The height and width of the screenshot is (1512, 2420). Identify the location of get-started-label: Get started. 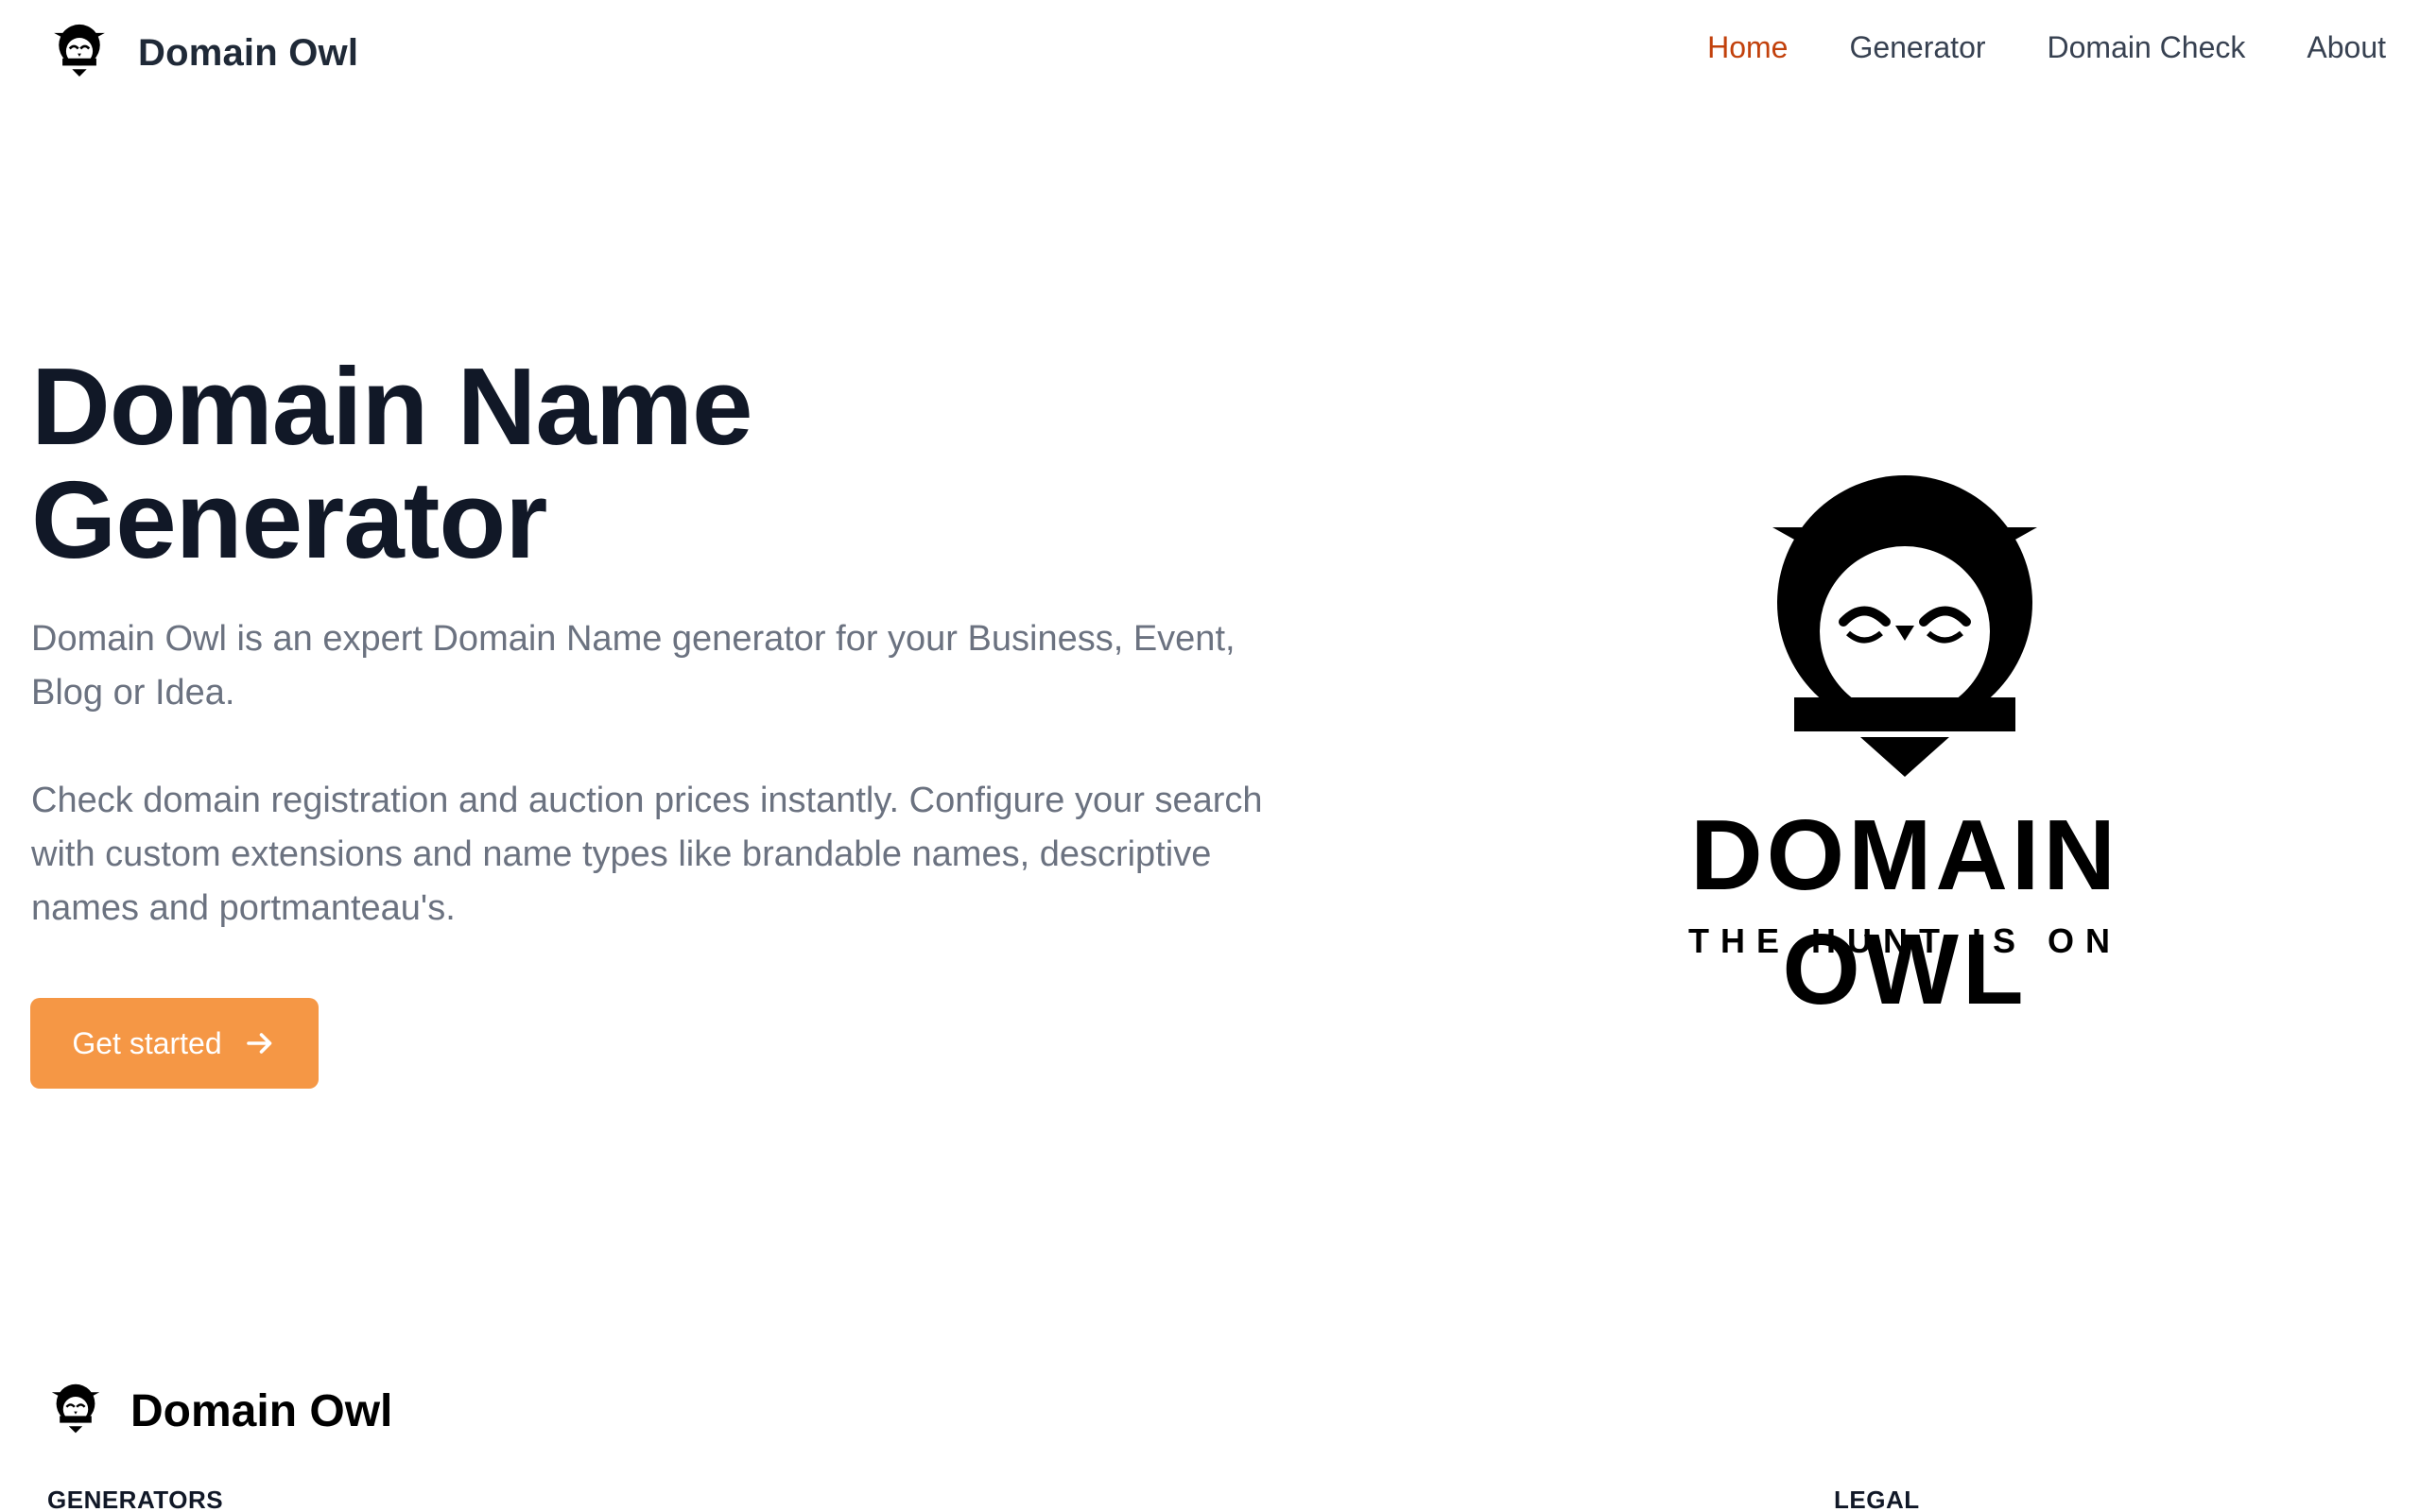
(147, 1042).